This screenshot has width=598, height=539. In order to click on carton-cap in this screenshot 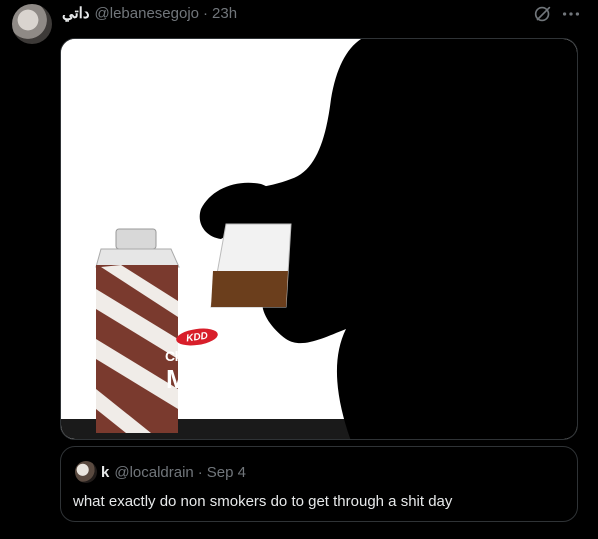, I will do `click(136, 239)`.